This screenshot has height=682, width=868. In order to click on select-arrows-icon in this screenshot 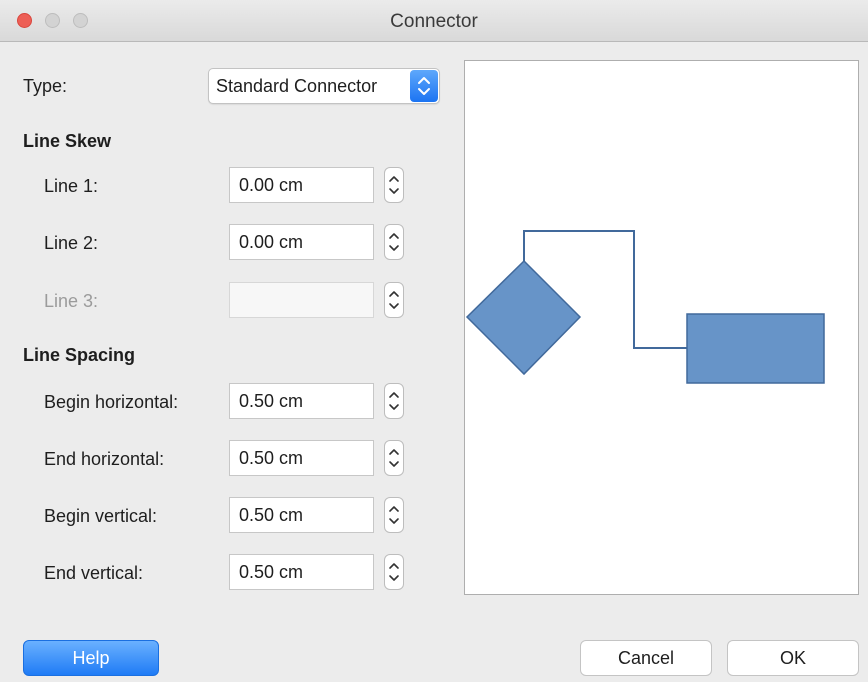, I will do `click(424, 86)`.